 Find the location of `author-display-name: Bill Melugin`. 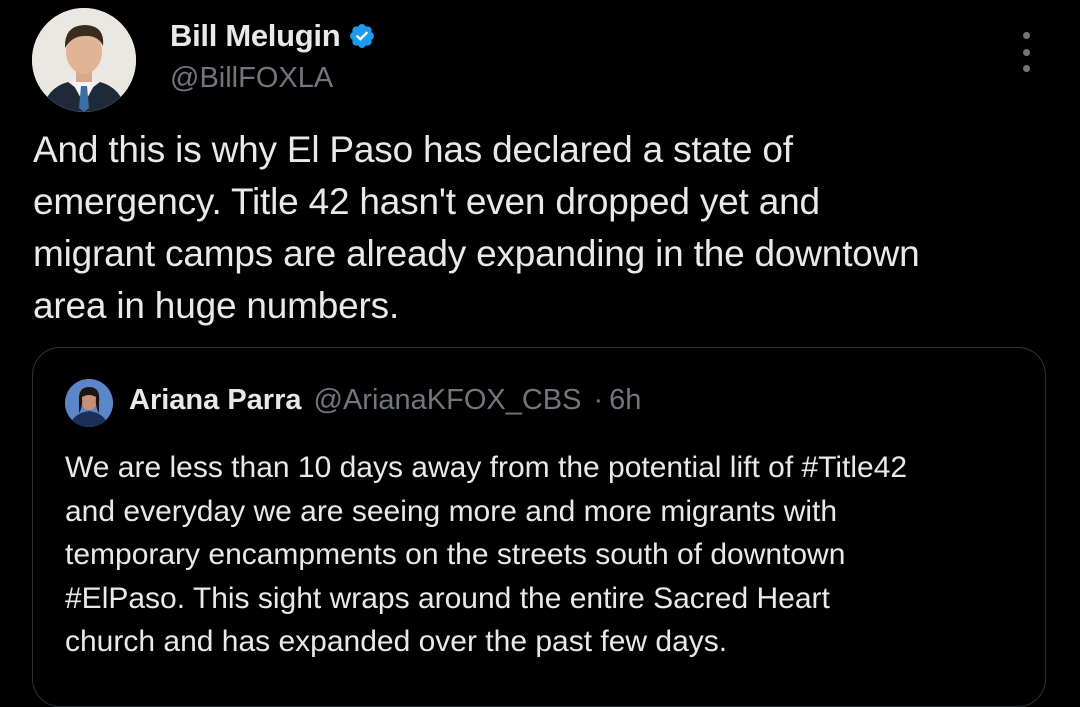

author-display-name: Bill Melugin is located at coordinates (255, 36).